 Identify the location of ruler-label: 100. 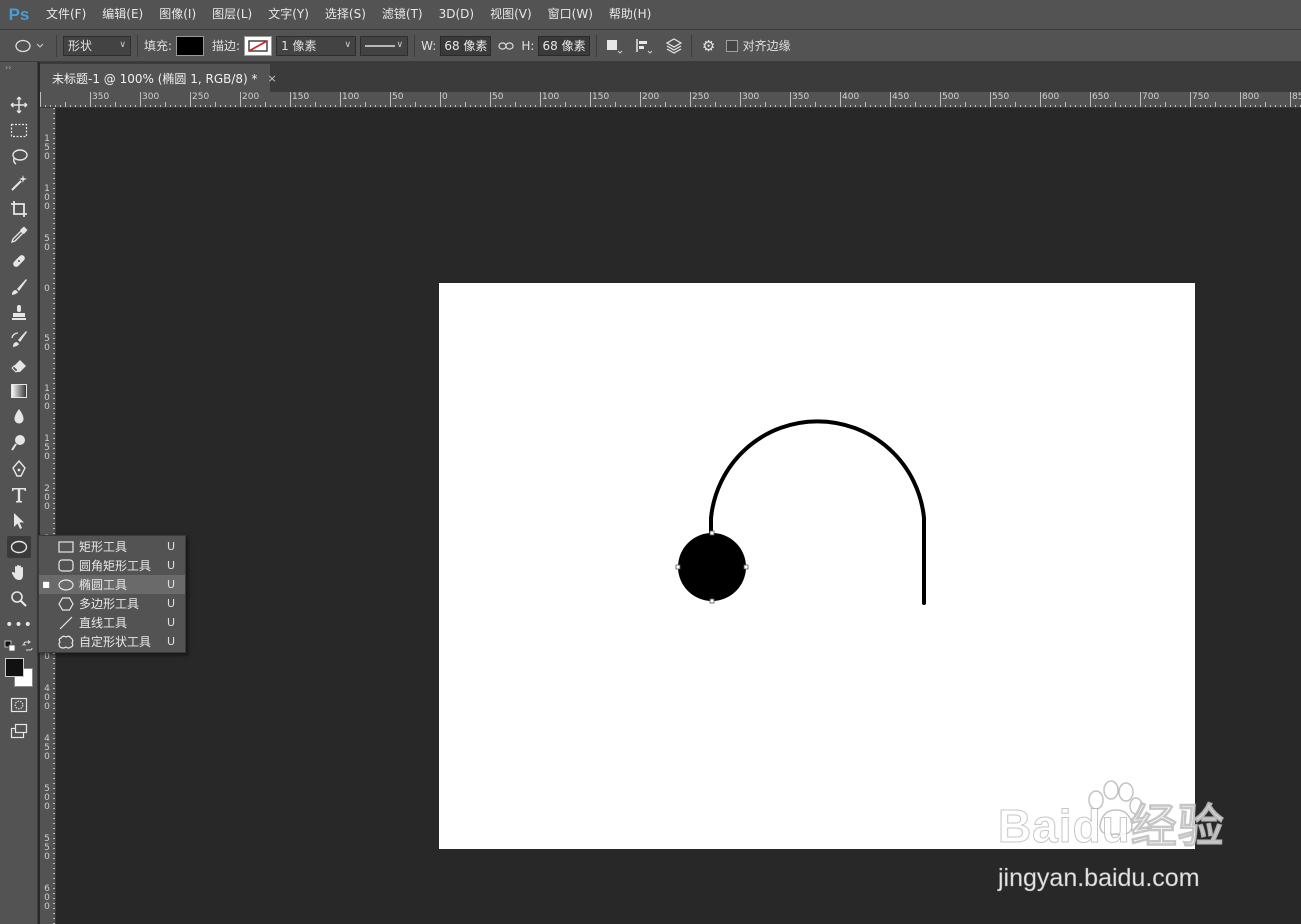
(351, 97).